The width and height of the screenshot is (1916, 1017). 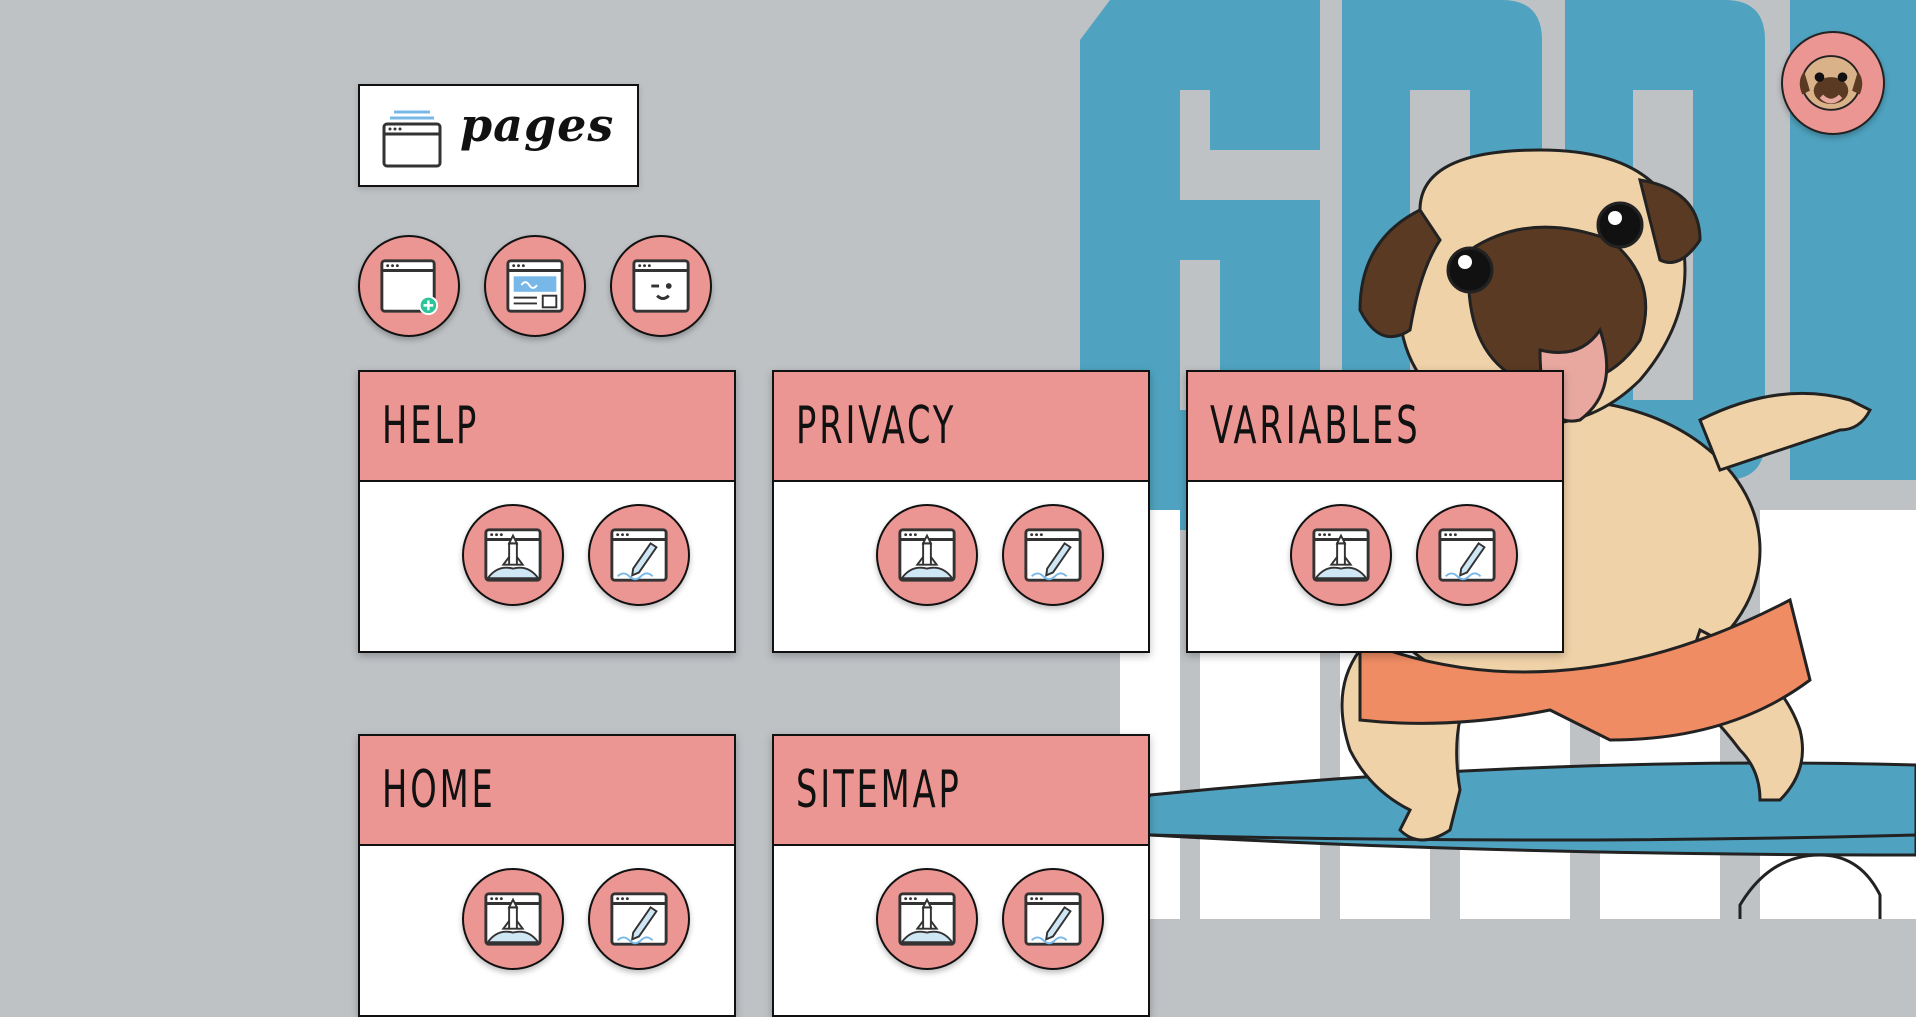 I want to click on card-header: VARIABLES, so click(x=1375, y=427).